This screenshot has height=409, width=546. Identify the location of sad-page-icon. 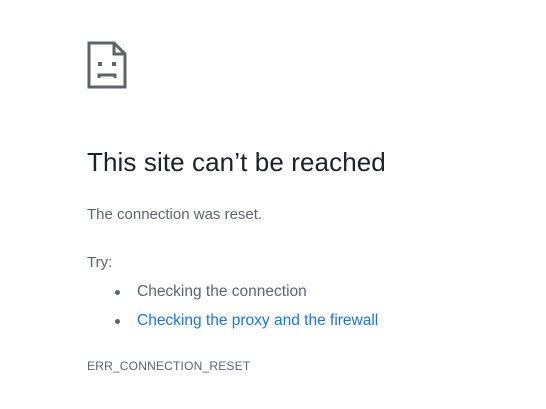
(107, 65).